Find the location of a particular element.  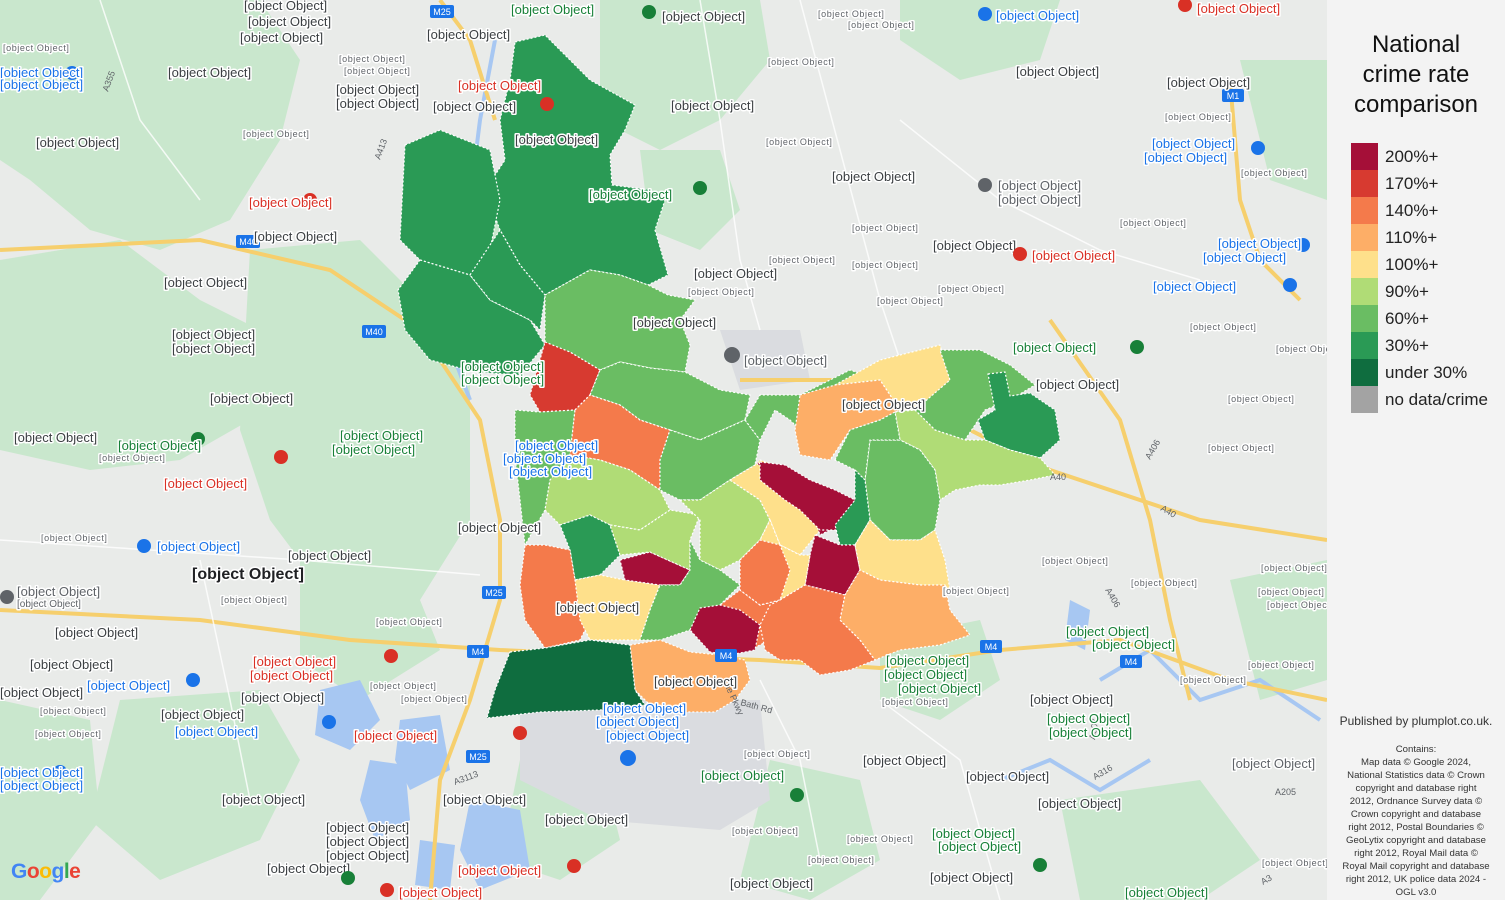

legend-item: no data/crime is located at coordinates (1419, 399).